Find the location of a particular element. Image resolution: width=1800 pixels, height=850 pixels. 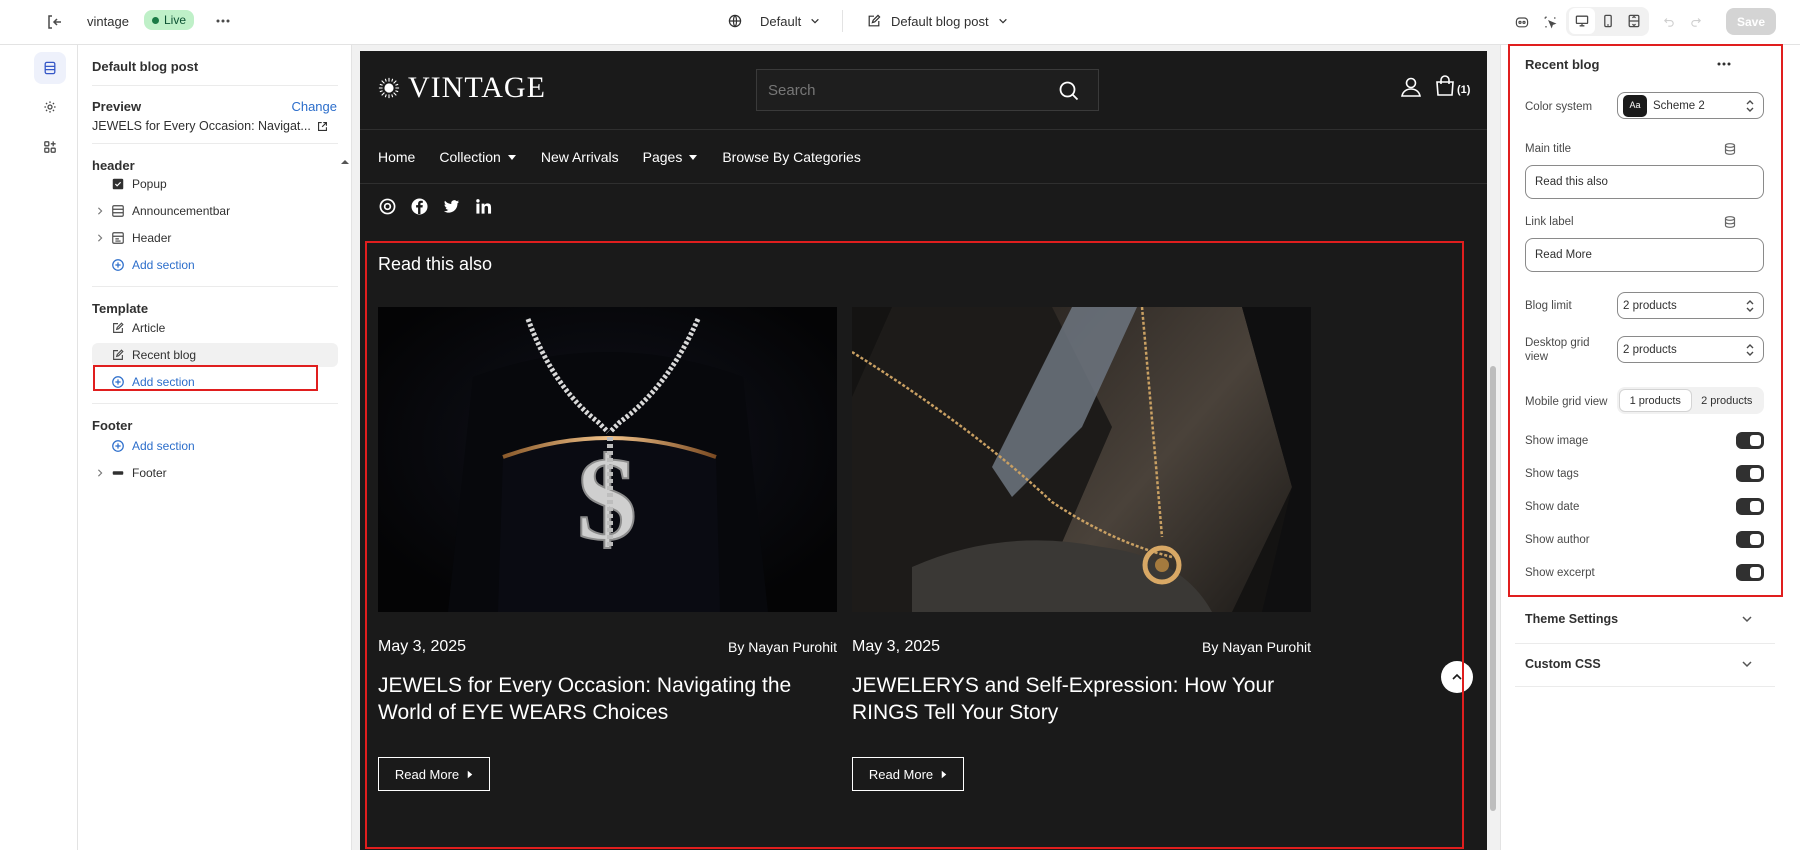

nav-browse-categories: Browse By Categories is located at coordinates (791, 157).